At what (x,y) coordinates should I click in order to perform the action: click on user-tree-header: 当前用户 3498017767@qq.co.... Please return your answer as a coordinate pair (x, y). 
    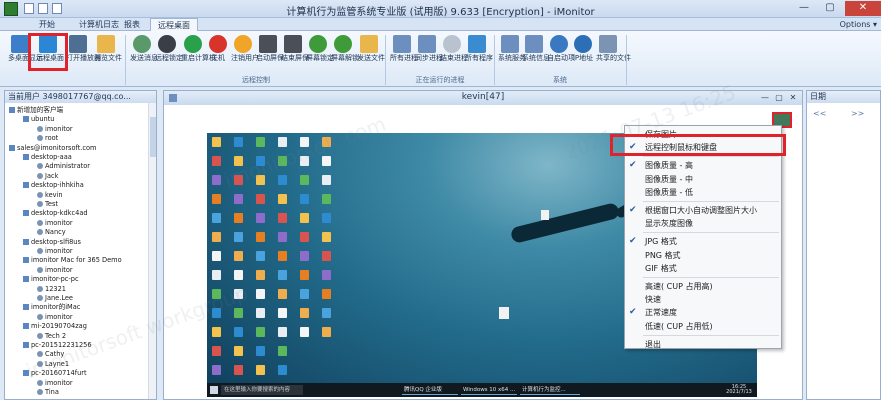
    Looking at the image, I should click on (80, 97).